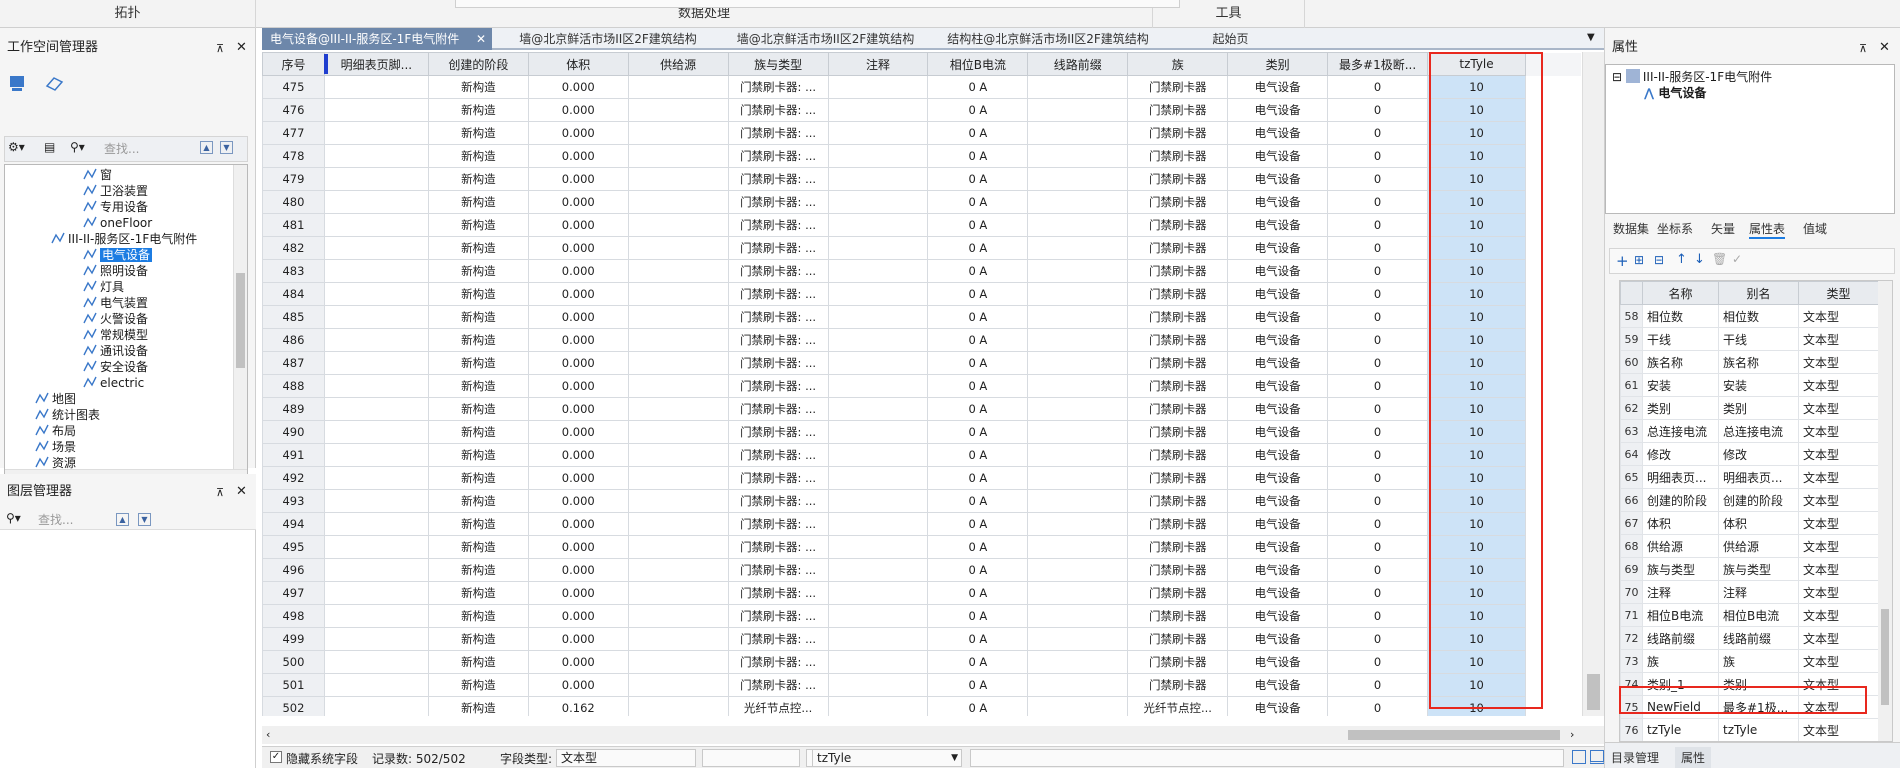  I want to click on add-field-icon: +, so click(1622, 261).